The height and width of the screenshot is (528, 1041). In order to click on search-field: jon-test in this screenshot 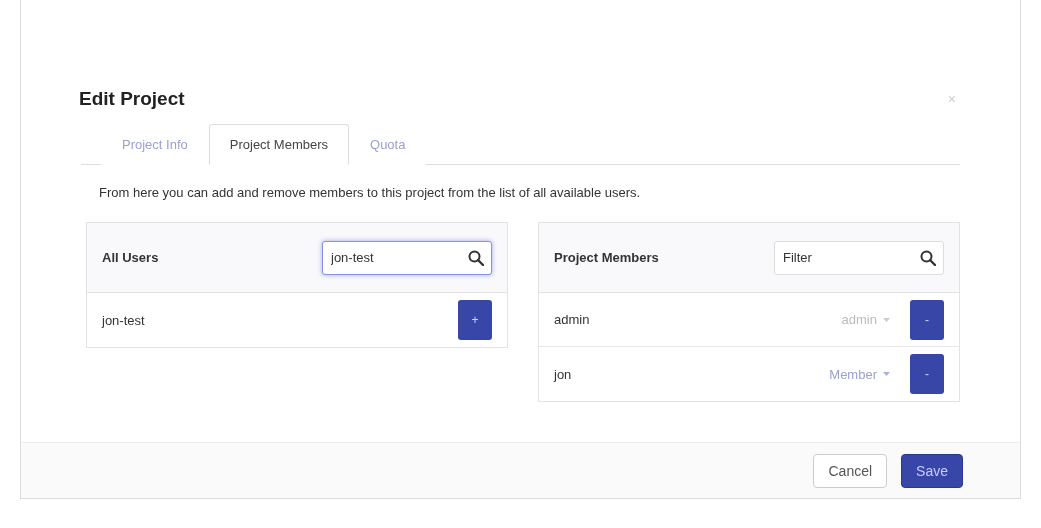, I will do `click(407, 257)`.